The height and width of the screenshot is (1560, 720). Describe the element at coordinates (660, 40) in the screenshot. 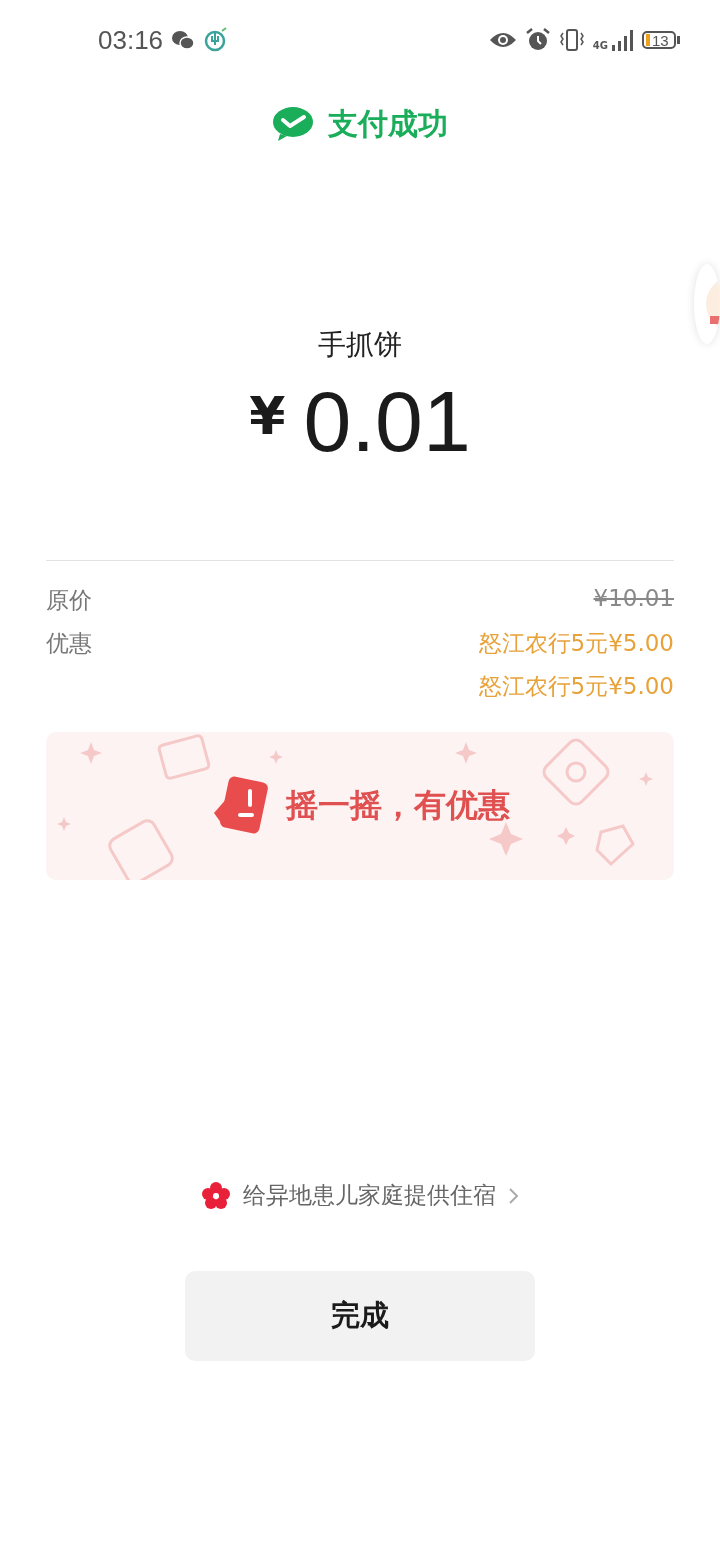

I see `battery-level: 13` at that location.